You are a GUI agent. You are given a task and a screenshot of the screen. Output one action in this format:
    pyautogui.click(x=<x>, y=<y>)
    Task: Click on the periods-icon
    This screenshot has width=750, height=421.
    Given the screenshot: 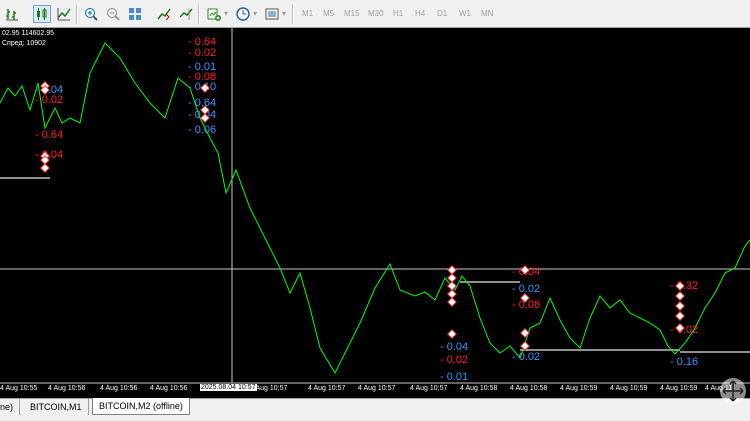 What is the action you would take?
    pyautogui.click(x=243, y=14)
    